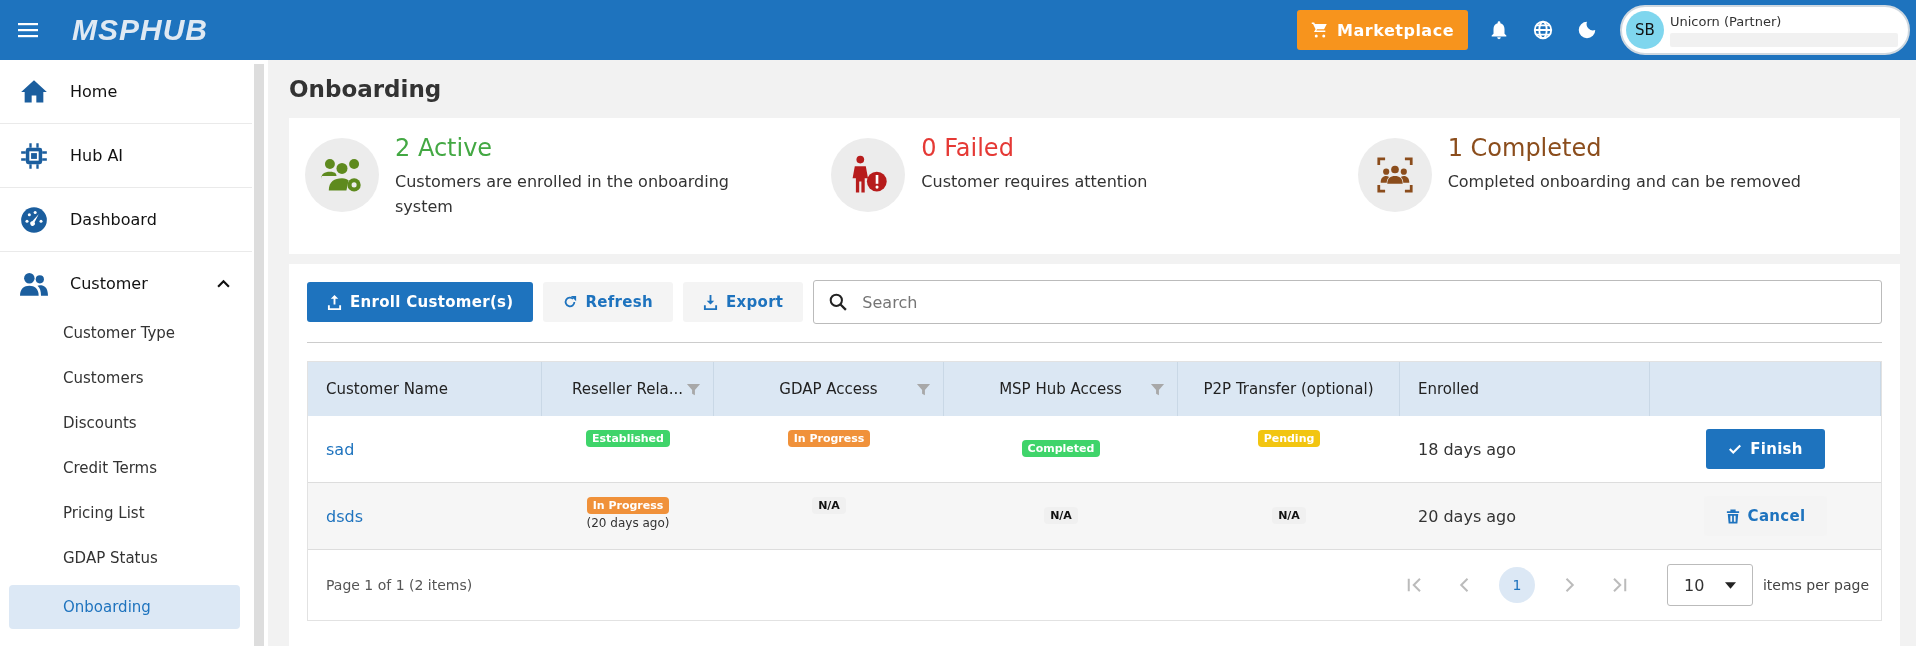 The image size is (1916, 646). I want to click on sidebar-subitem: Discounts, so click(124, 423).